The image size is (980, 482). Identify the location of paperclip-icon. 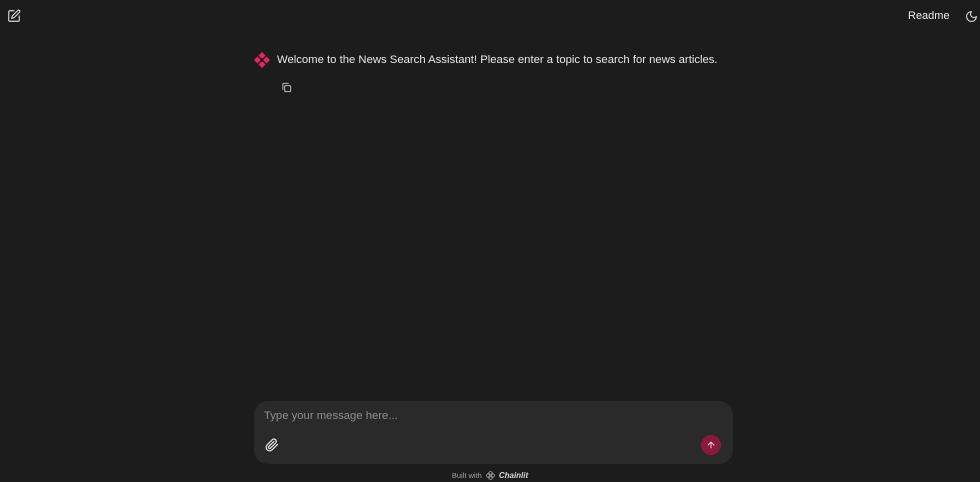
(272, 445).